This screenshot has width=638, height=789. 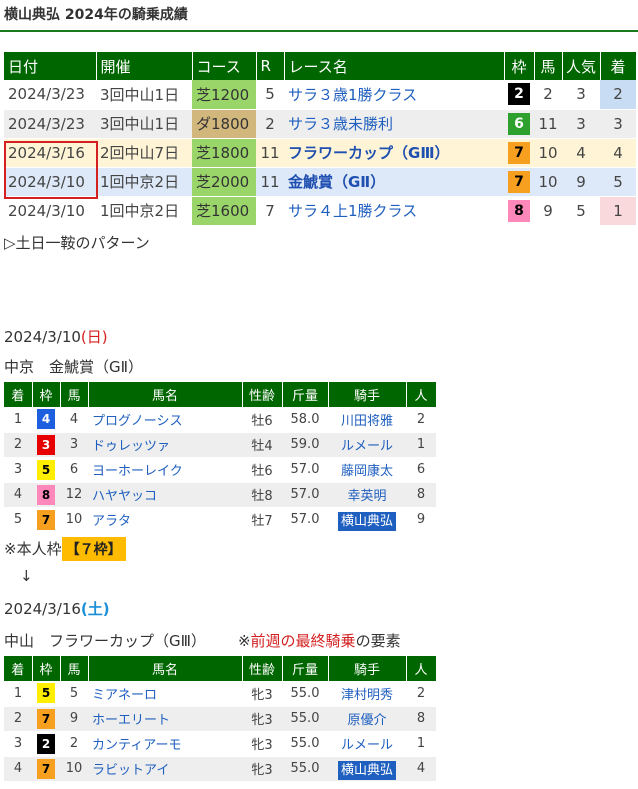 What do you see at coordinates (165, 470) in the screenshot?
I see `horse-link: ヨーホーレイク` at bounding box center [165, 470].